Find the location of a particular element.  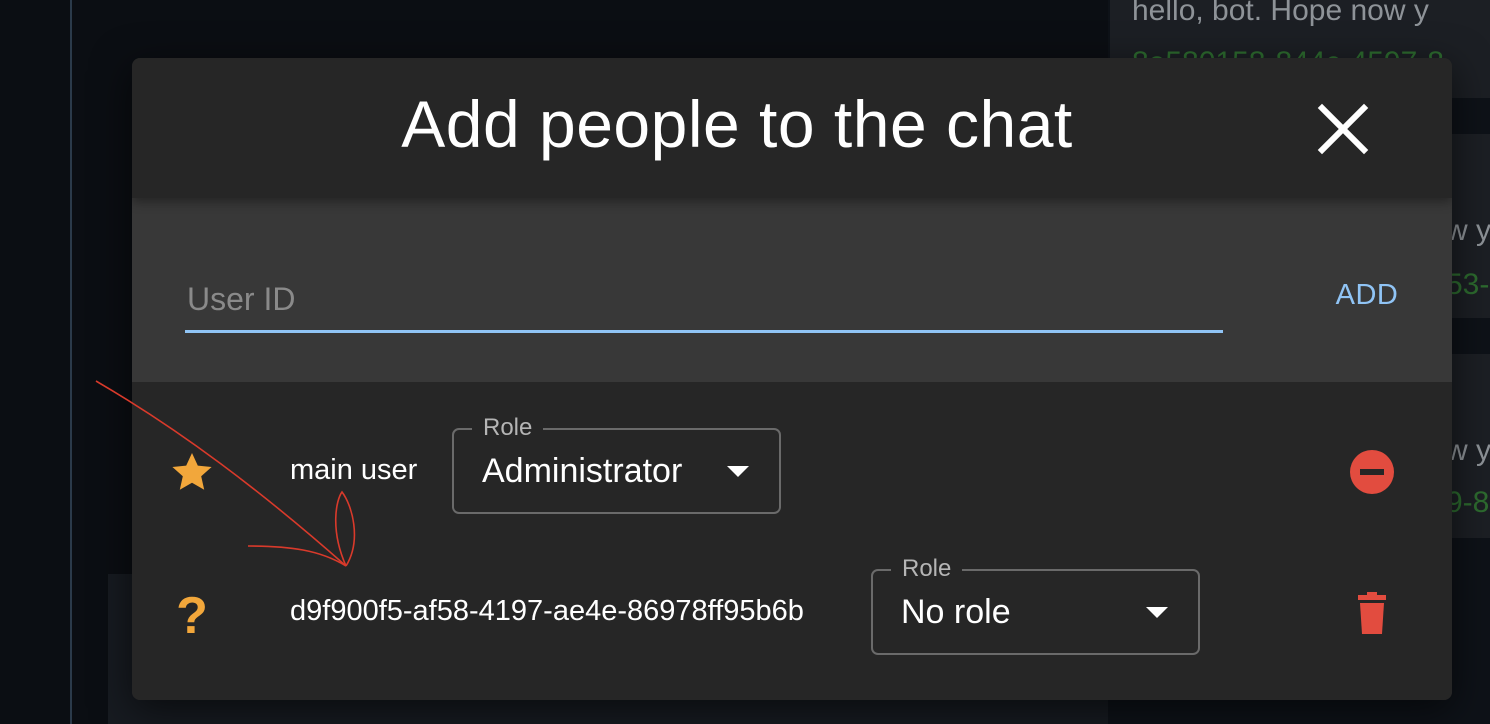

message-text: hello, bot. Hope now y is located at coordinates (1280, 13).